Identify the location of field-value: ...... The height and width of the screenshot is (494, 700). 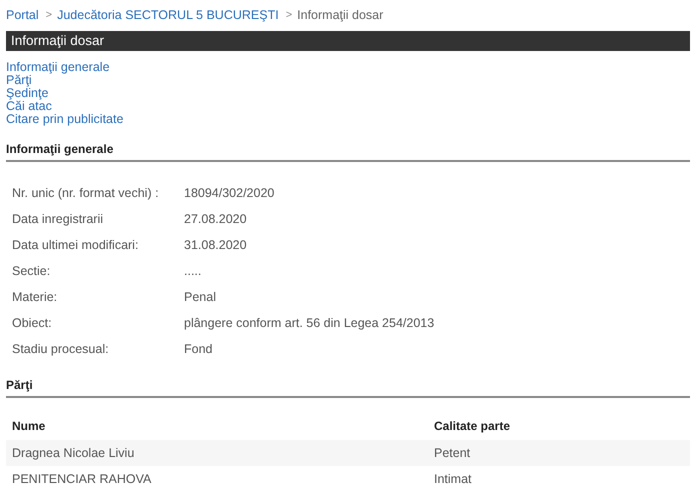
(192, 271).